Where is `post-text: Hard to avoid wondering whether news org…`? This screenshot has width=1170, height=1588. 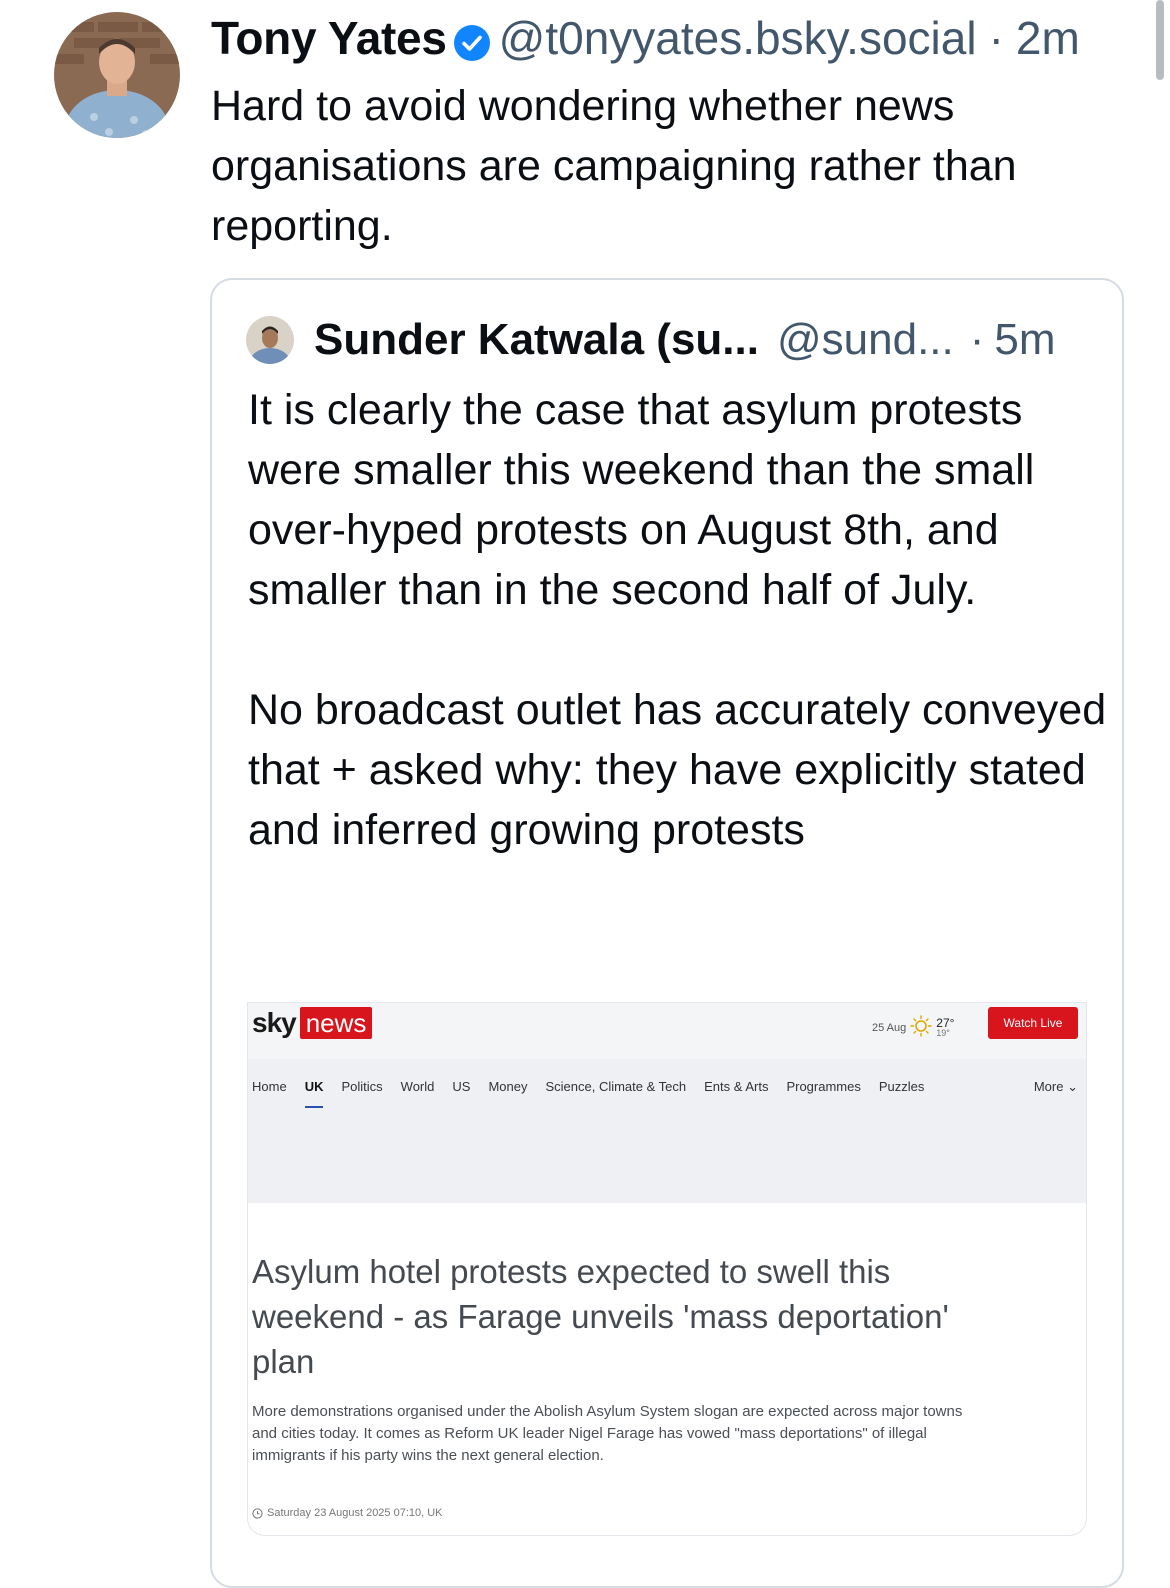
post-text: Hard to avoid wondering whether news org… is located at coordinates (614, 166).